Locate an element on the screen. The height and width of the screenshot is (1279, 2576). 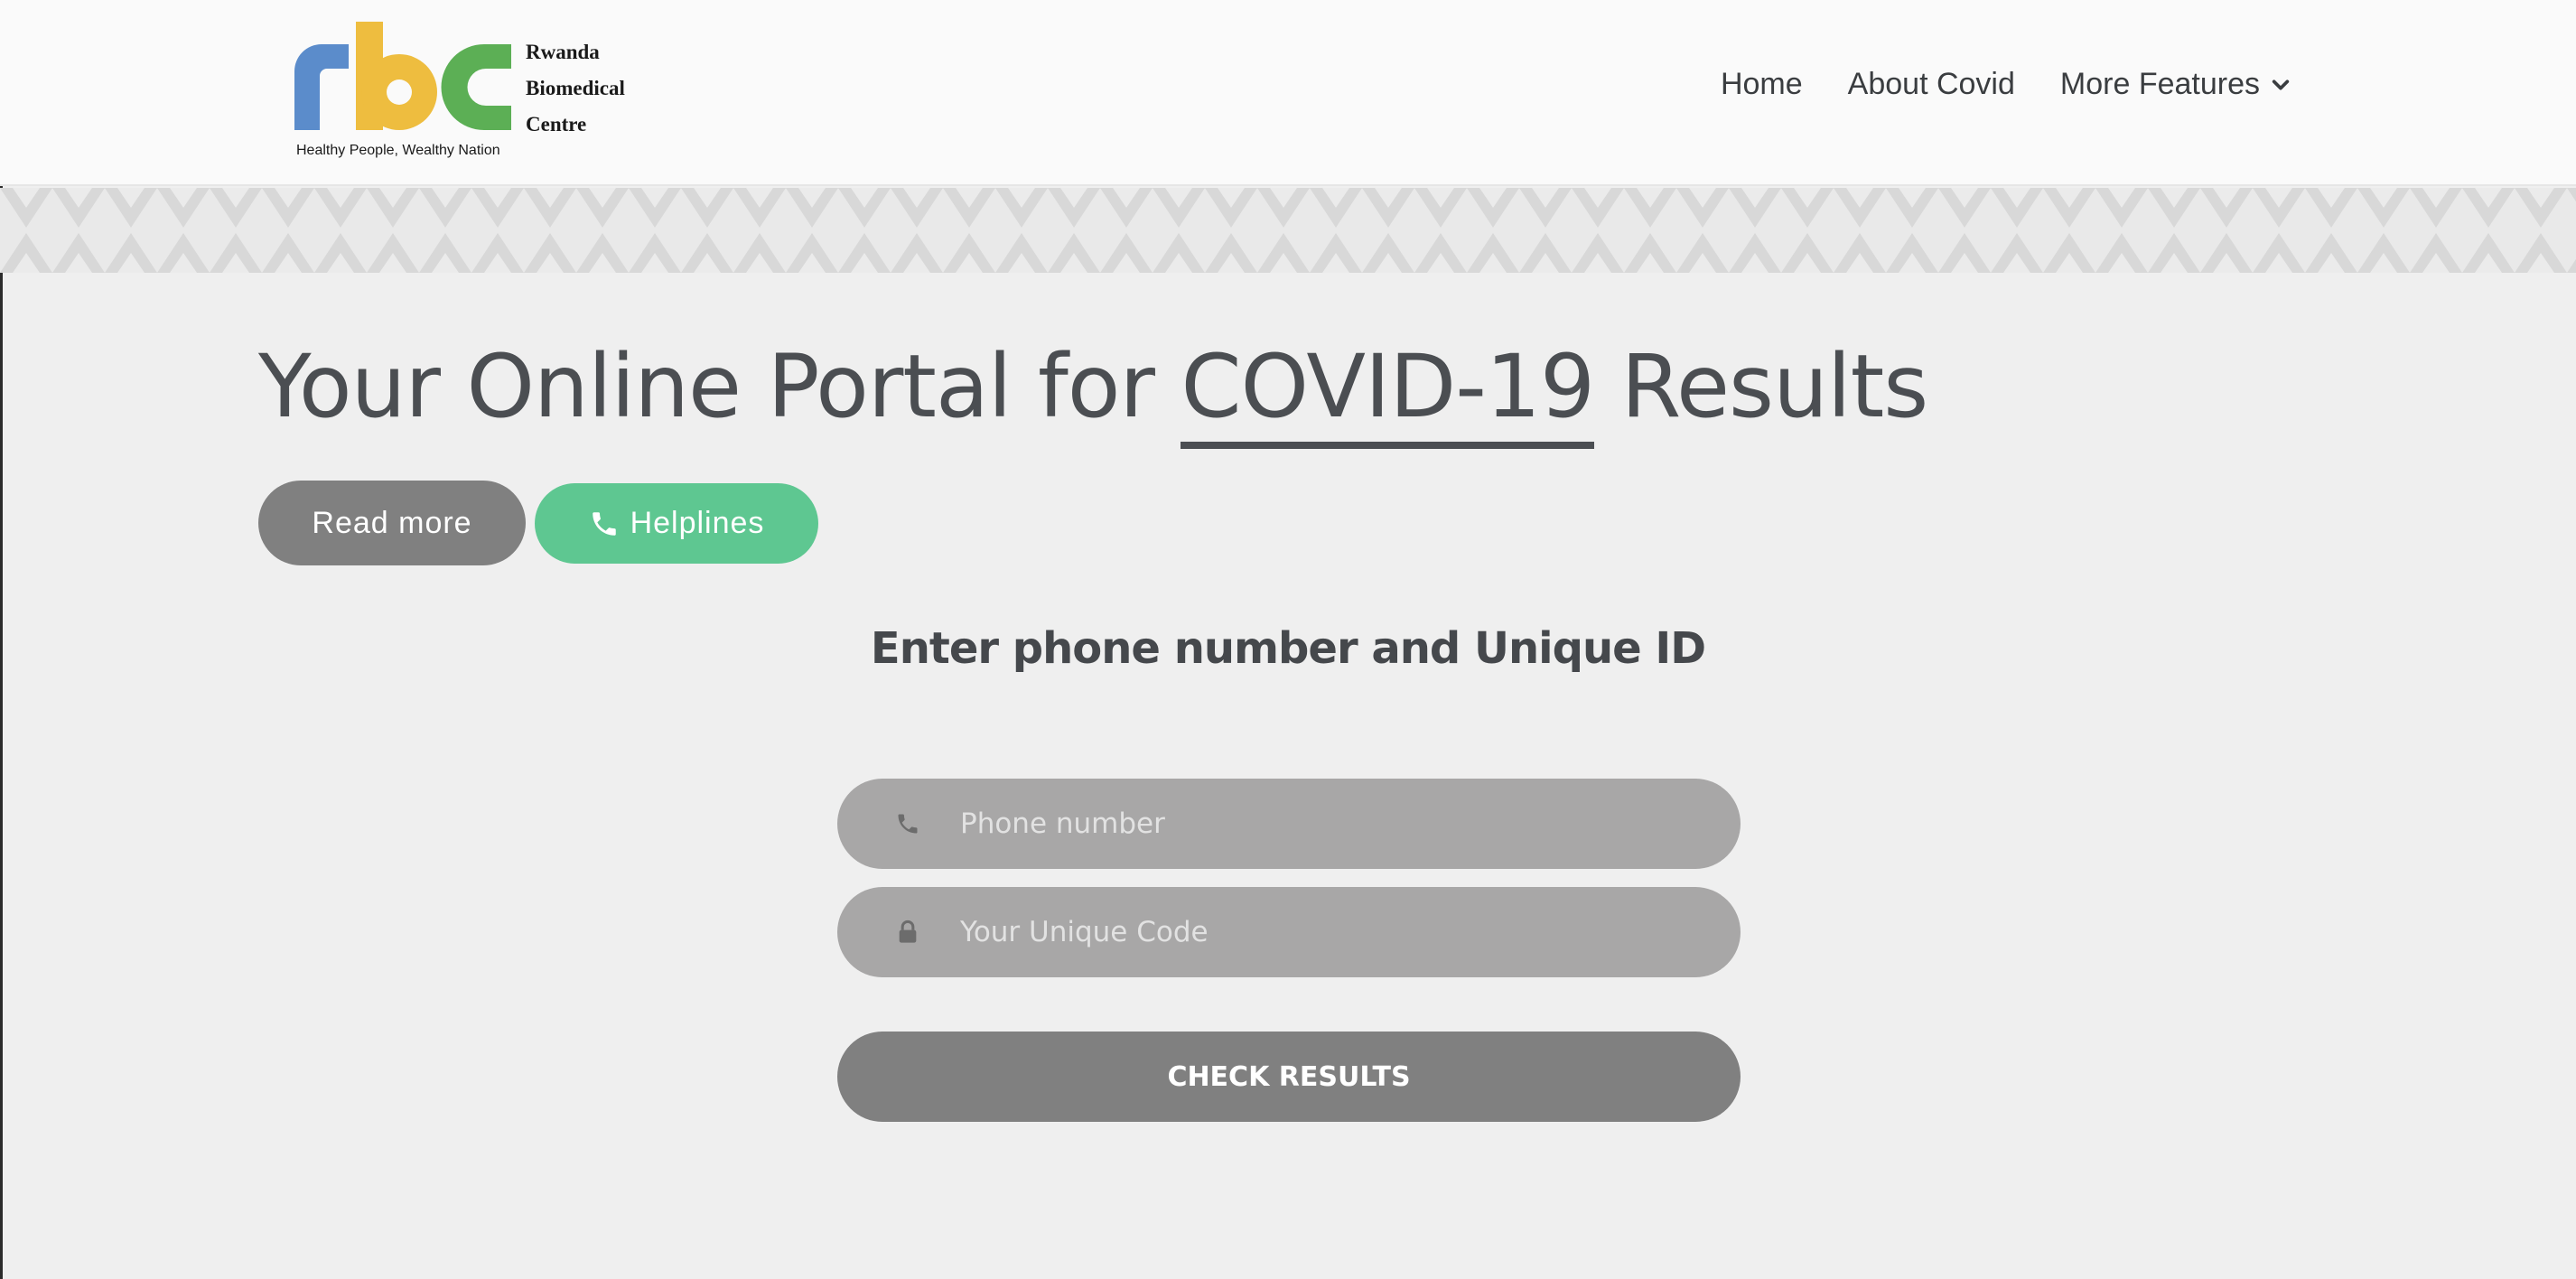
decorative-triangle-band is located at coordinates (1288, 230).